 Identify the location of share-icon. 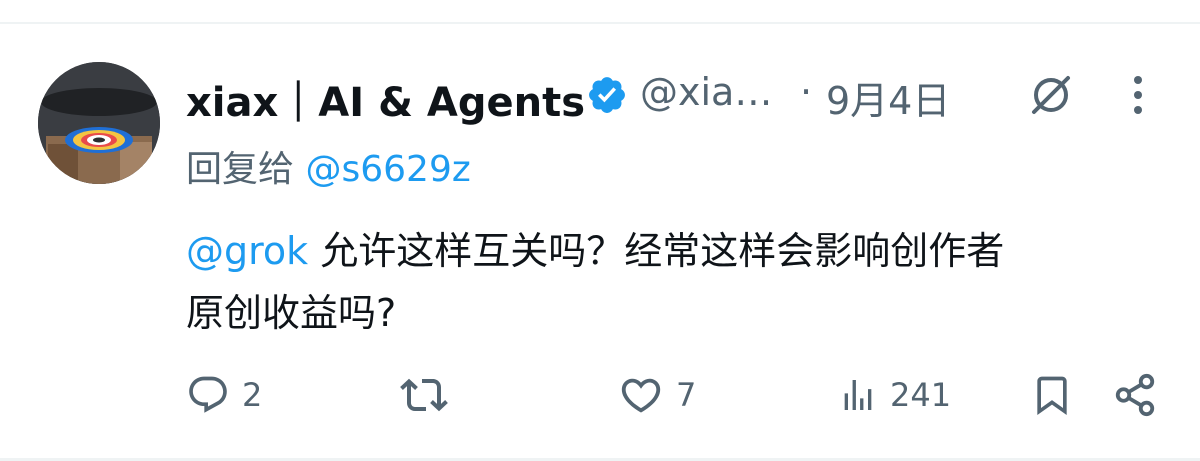
(1135, 395).